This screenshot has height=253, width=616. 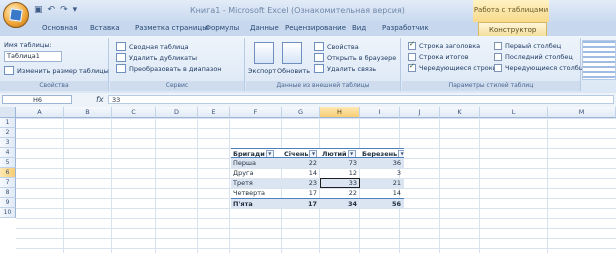 What do you see at coordinates (256, 183) in the screenshot?
I see `table-cell-name: Третя` at bounding box center [256, 183].